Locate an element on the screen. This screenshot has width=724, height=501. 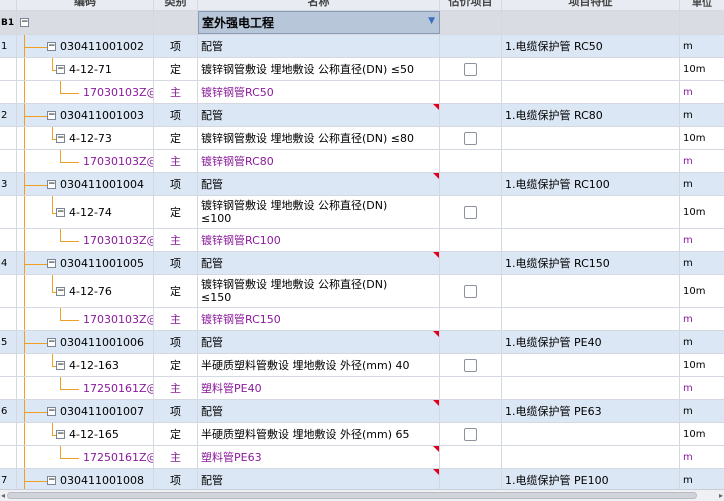
code-cell: −4-12-73 is located at coordinates (85, 138).